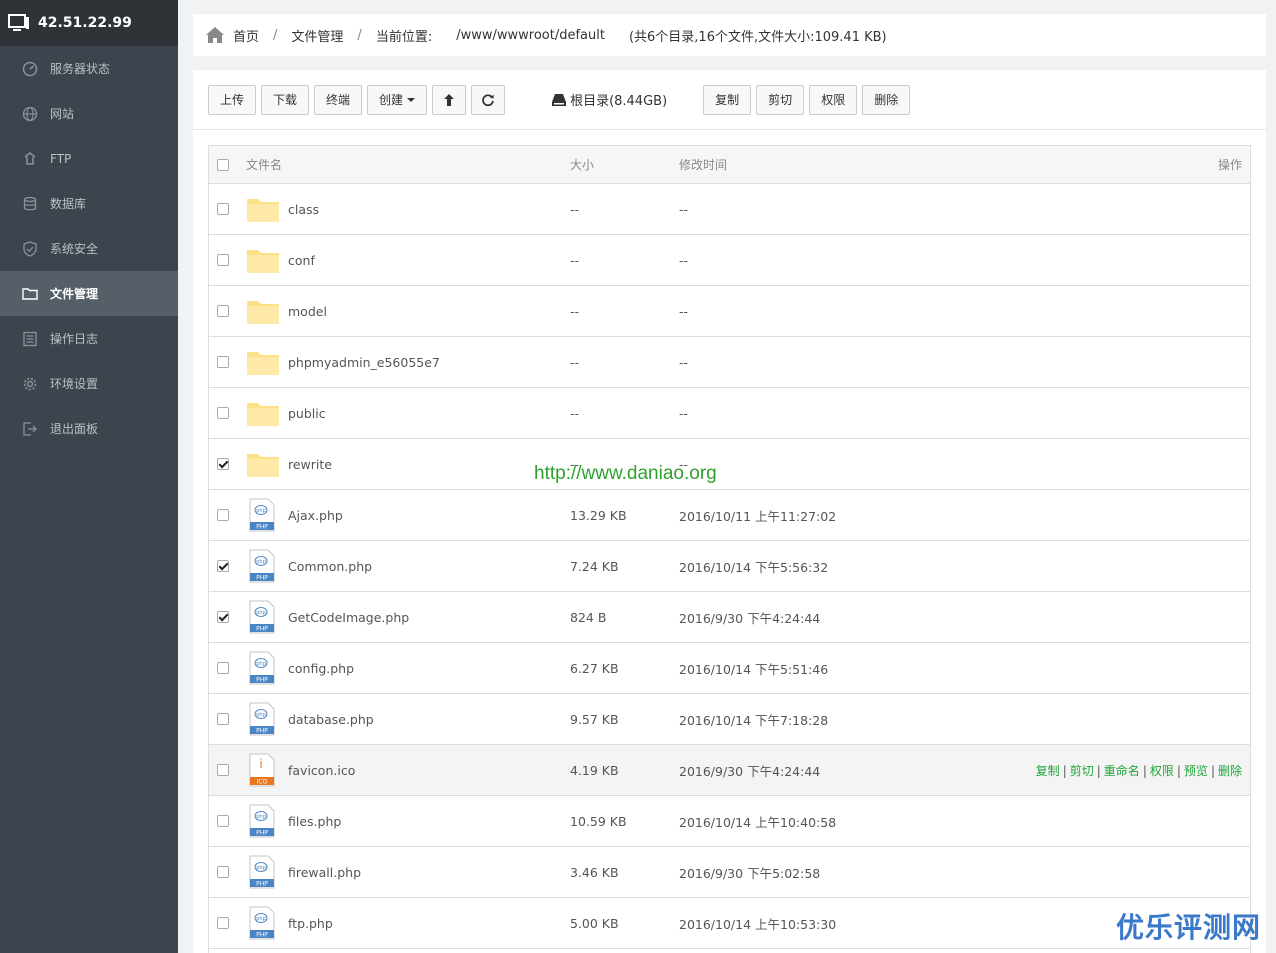 The width and height of the screenshot is (1276, 953). Describe the element at coordinates (89, 248) in the screenshot. I see `sidebar-item-4: 系统安全` at that location.